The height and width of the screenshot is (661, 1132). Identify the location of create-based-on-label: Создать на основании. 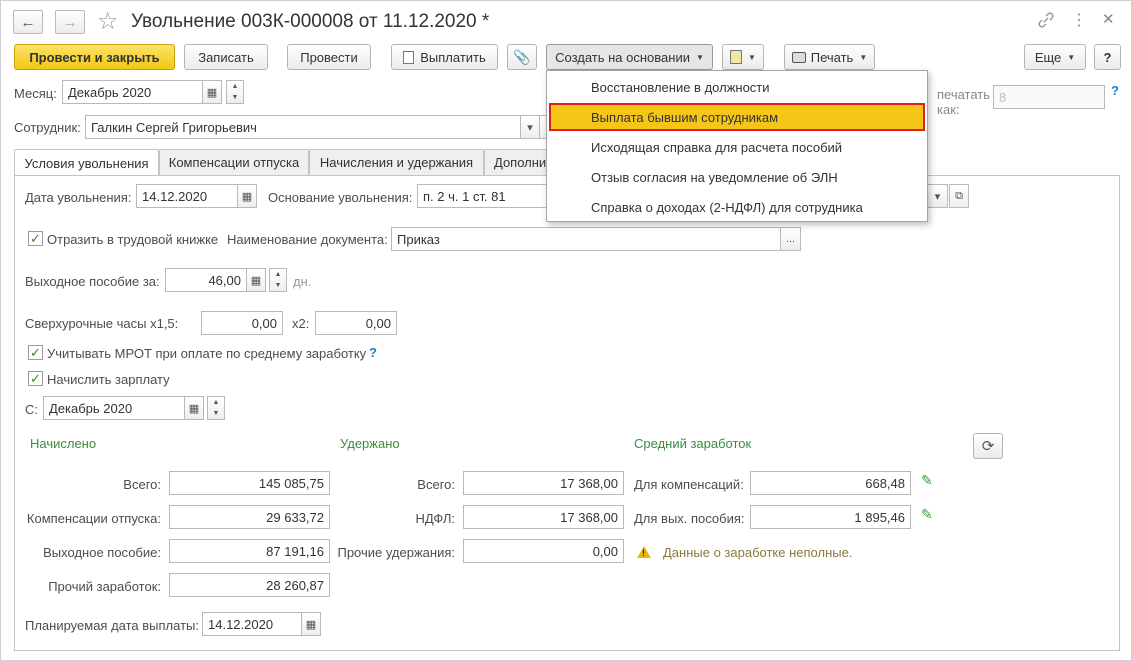
(622, 57).